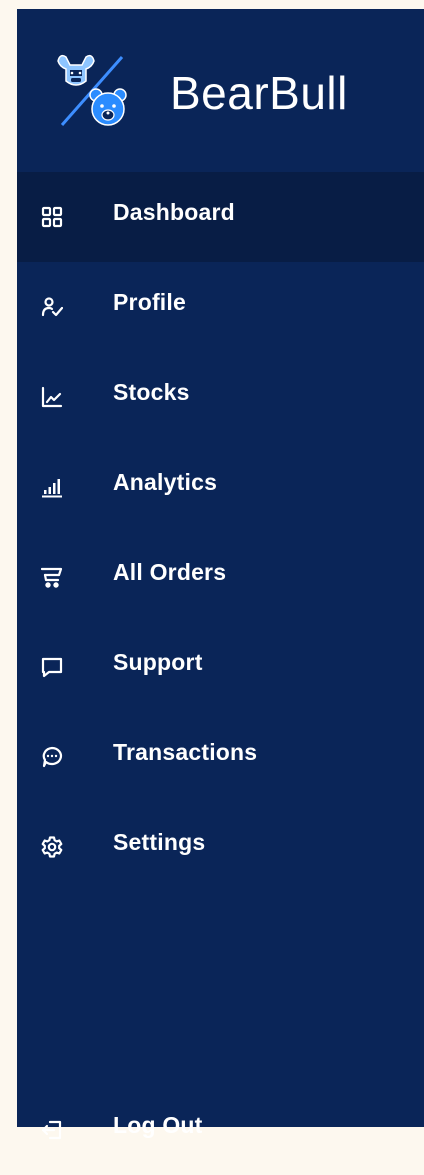 Image resolution: width=424 pixels, height=1175 pixels. I want to click on brand-name: BearBull, so click(259, 92).